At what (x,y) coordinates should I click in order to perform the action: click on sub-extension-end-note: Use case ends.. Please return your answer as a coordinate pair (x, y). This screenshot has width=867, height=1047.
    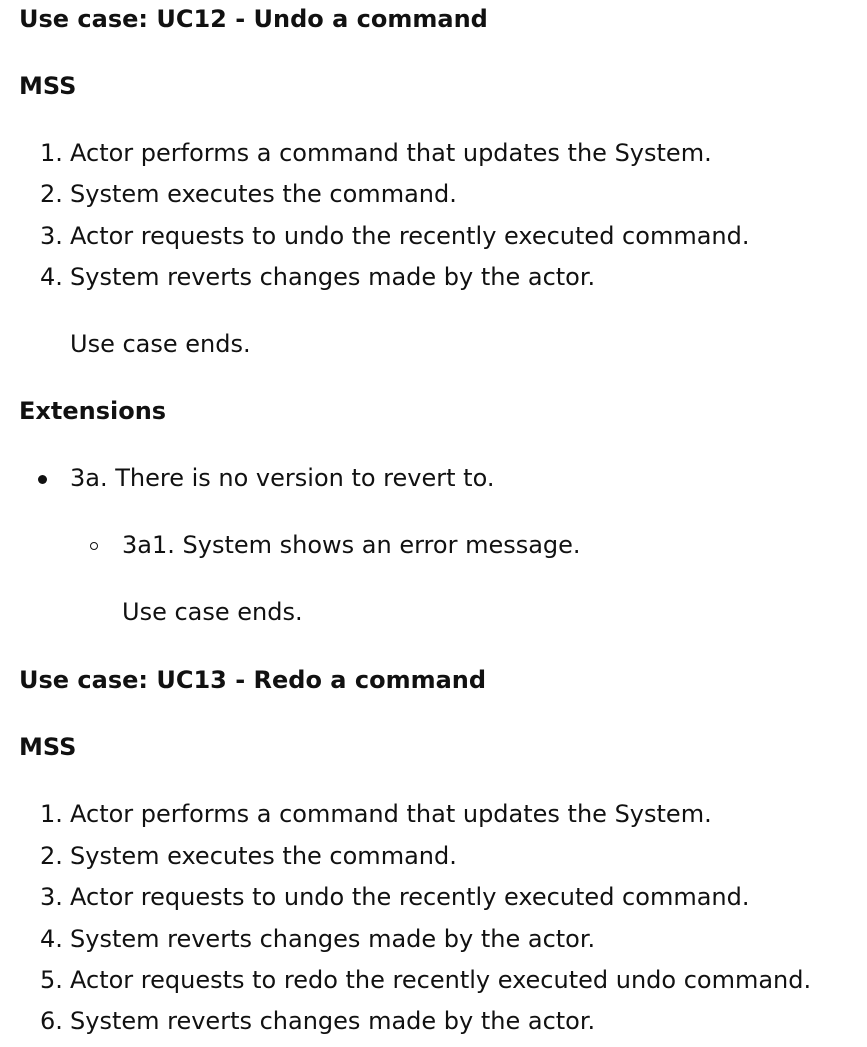
    Looking at the image, I should click on (212, 612).